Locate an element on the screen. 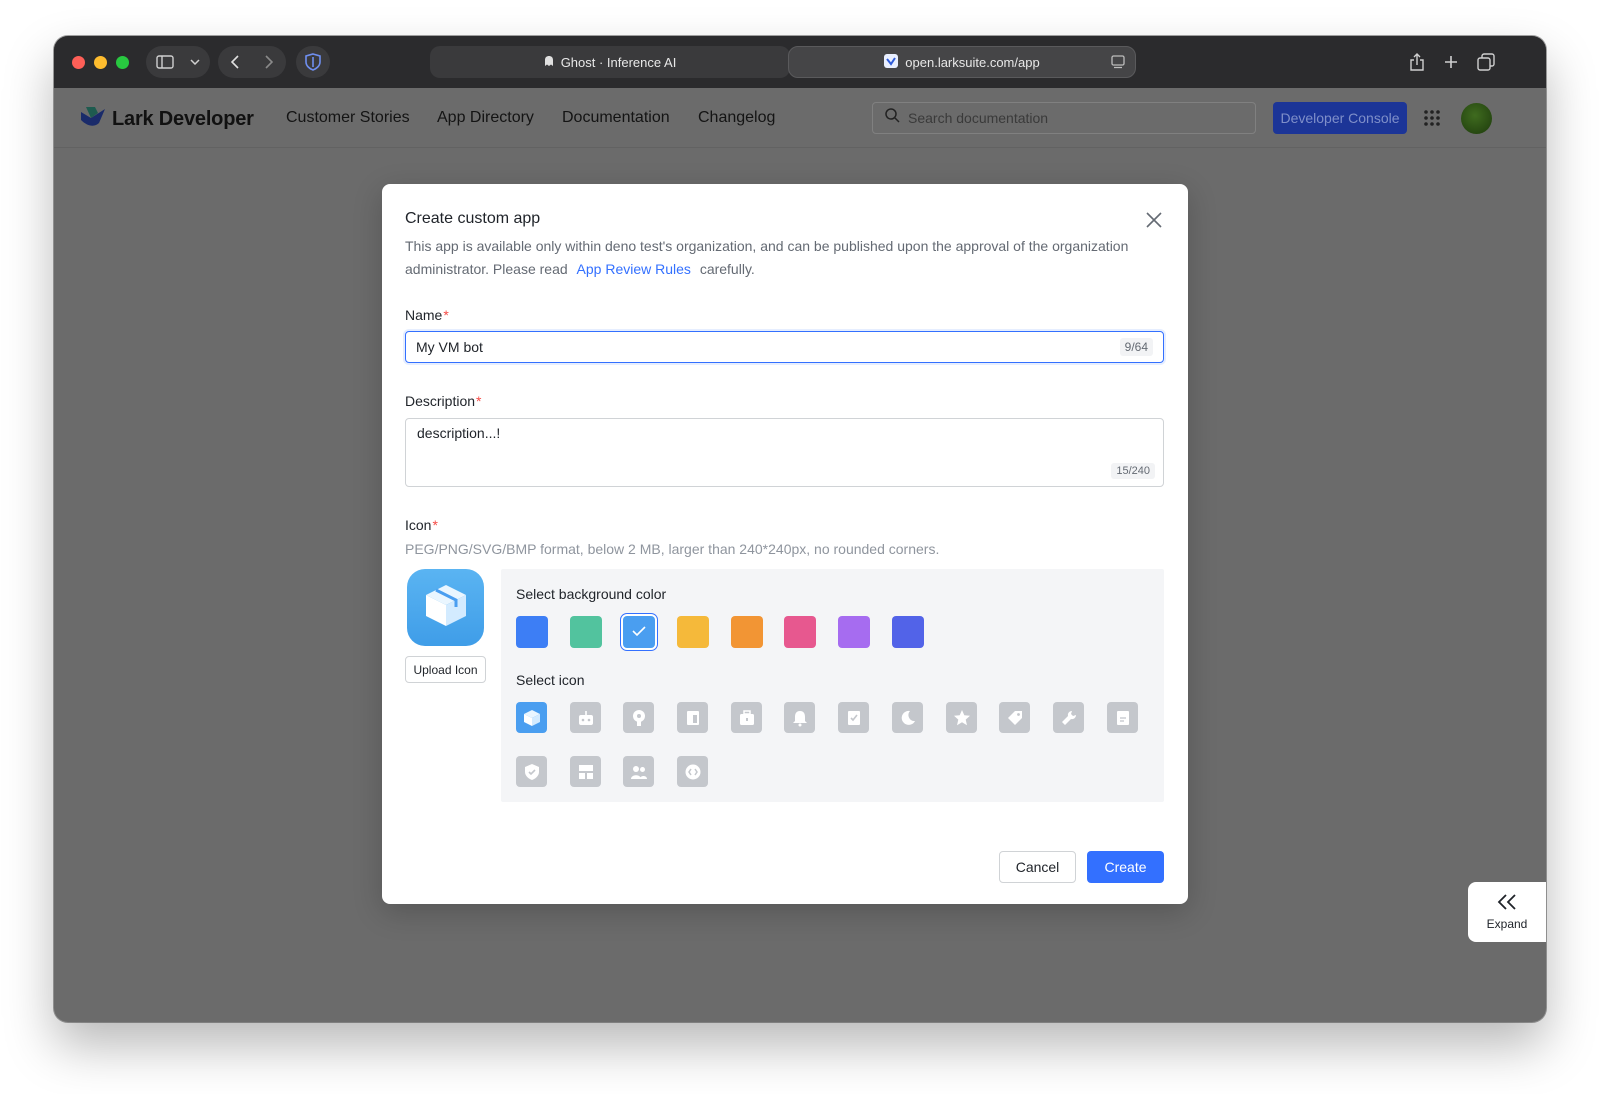  color-swatch-pink is located at coordinates (800, 632).